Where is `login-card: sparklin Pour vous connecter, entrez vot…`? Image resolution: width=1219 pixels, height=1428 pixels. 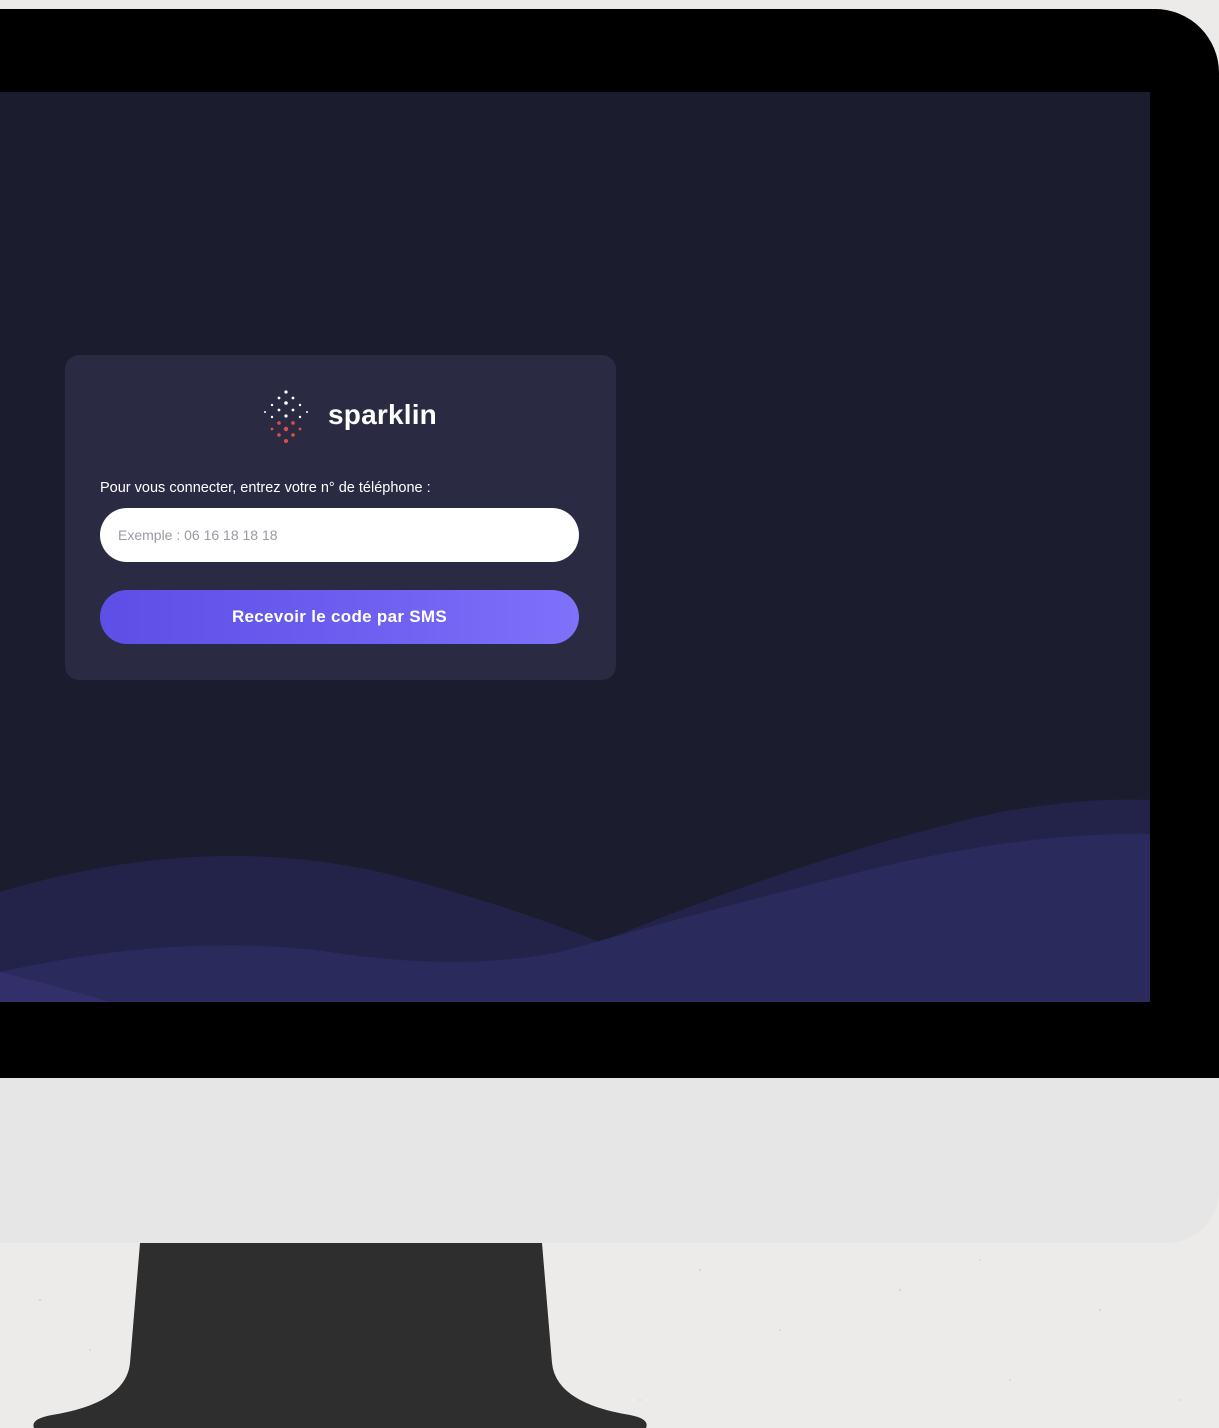 login-card: sparklin Pour vous connecter, entrez vot… is located at coordinates (340, 517).